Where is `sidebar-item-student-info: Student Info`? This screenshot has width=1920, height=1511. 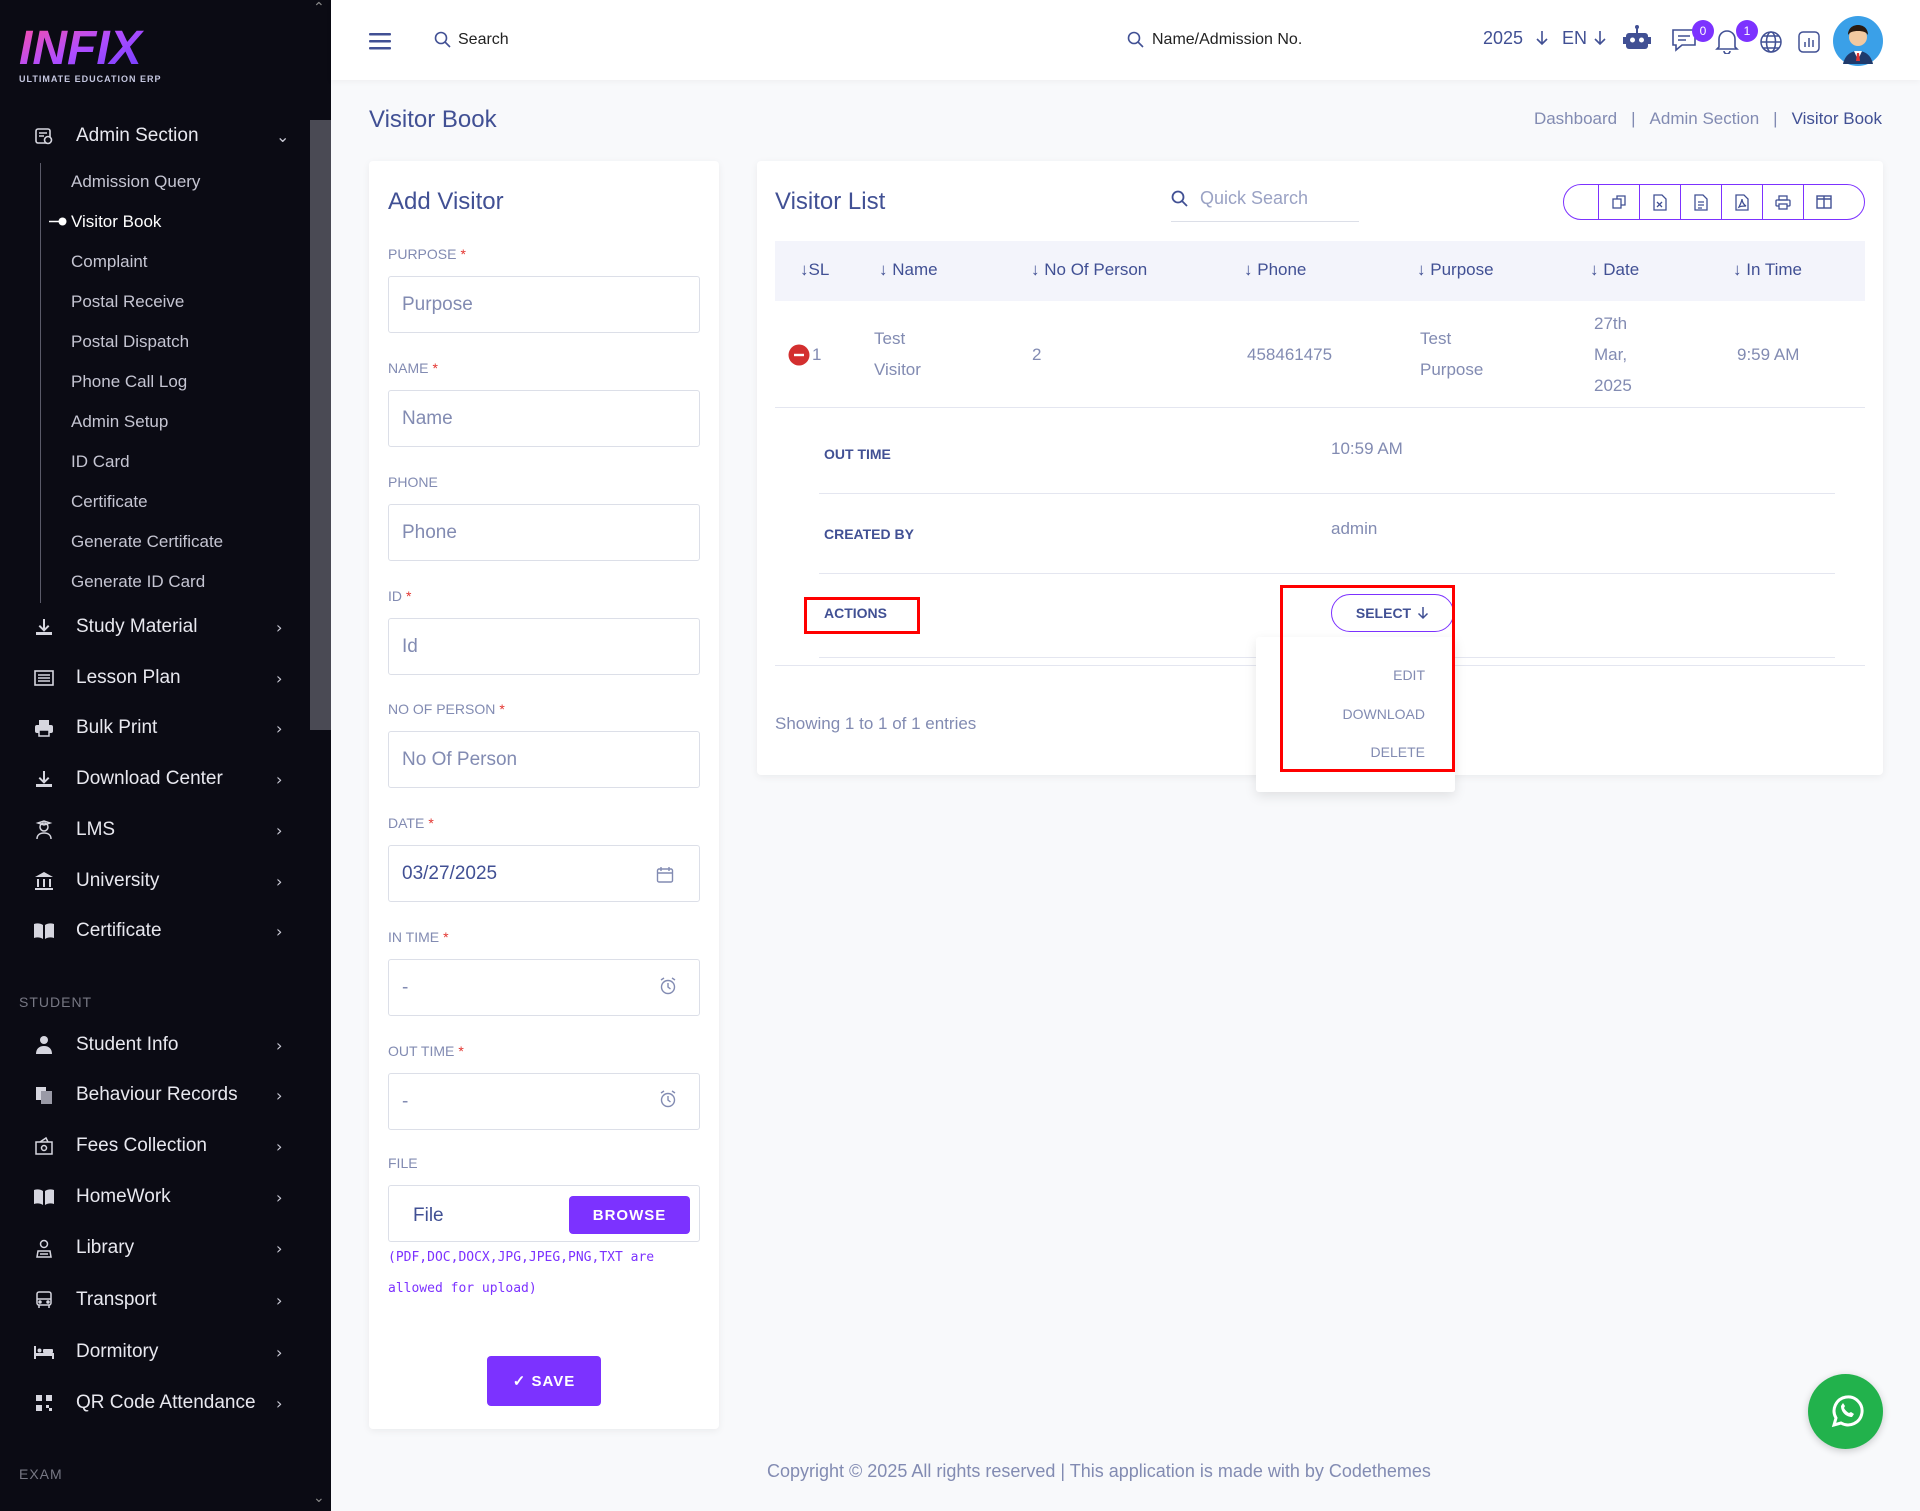
sidebar-item-student-info: Student Info is located at coordinates (105, 1045).